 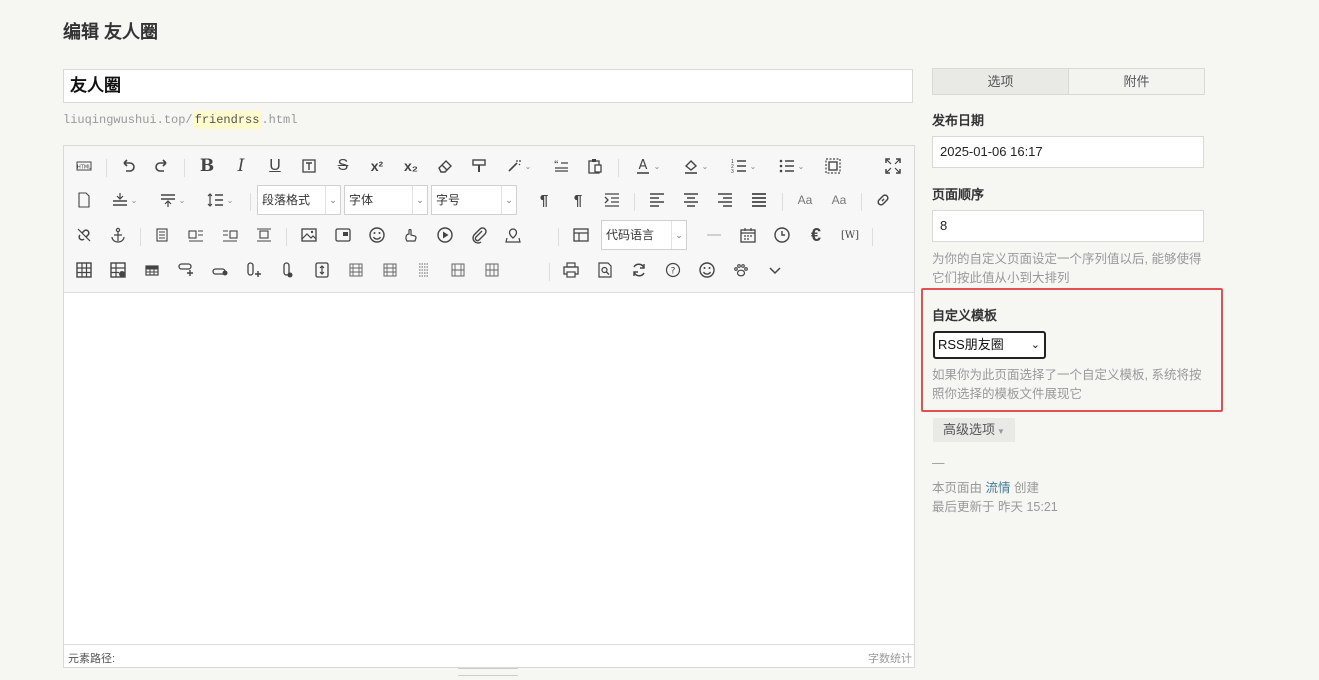 I want to click on case-upper-icon: Aa, so click(x=805, y=200).